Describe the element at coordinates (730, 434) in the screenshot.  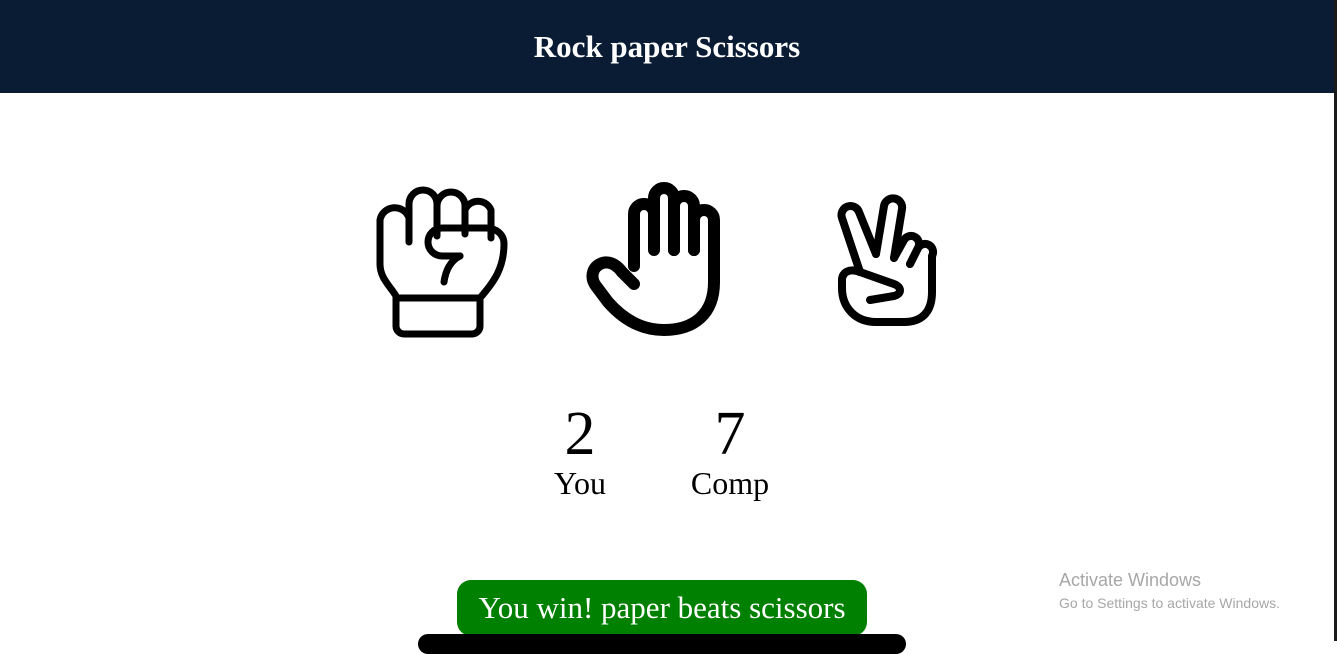
I see `comp-score-value: 7` at that location.